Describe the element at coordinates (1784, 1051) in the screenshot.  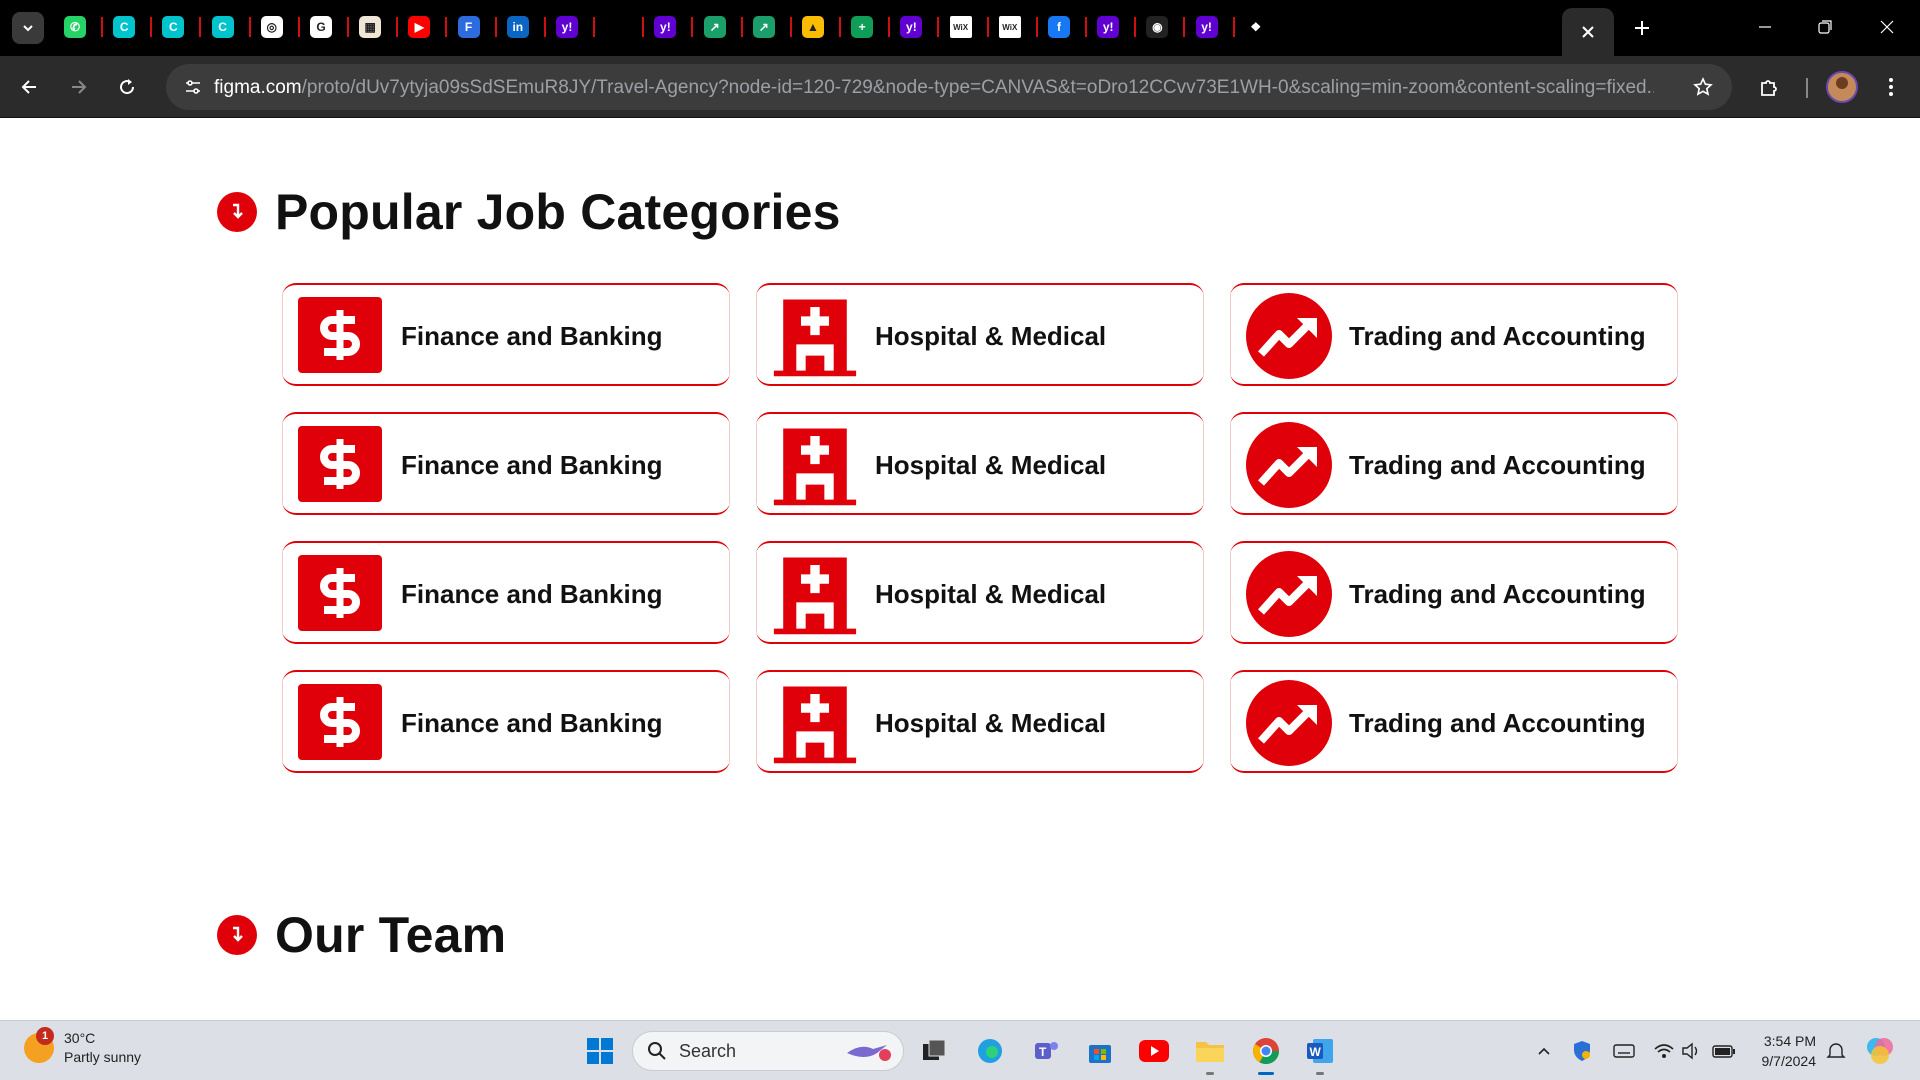
I see `system-clock: 3:54 PM 9/7/2024` at that location.